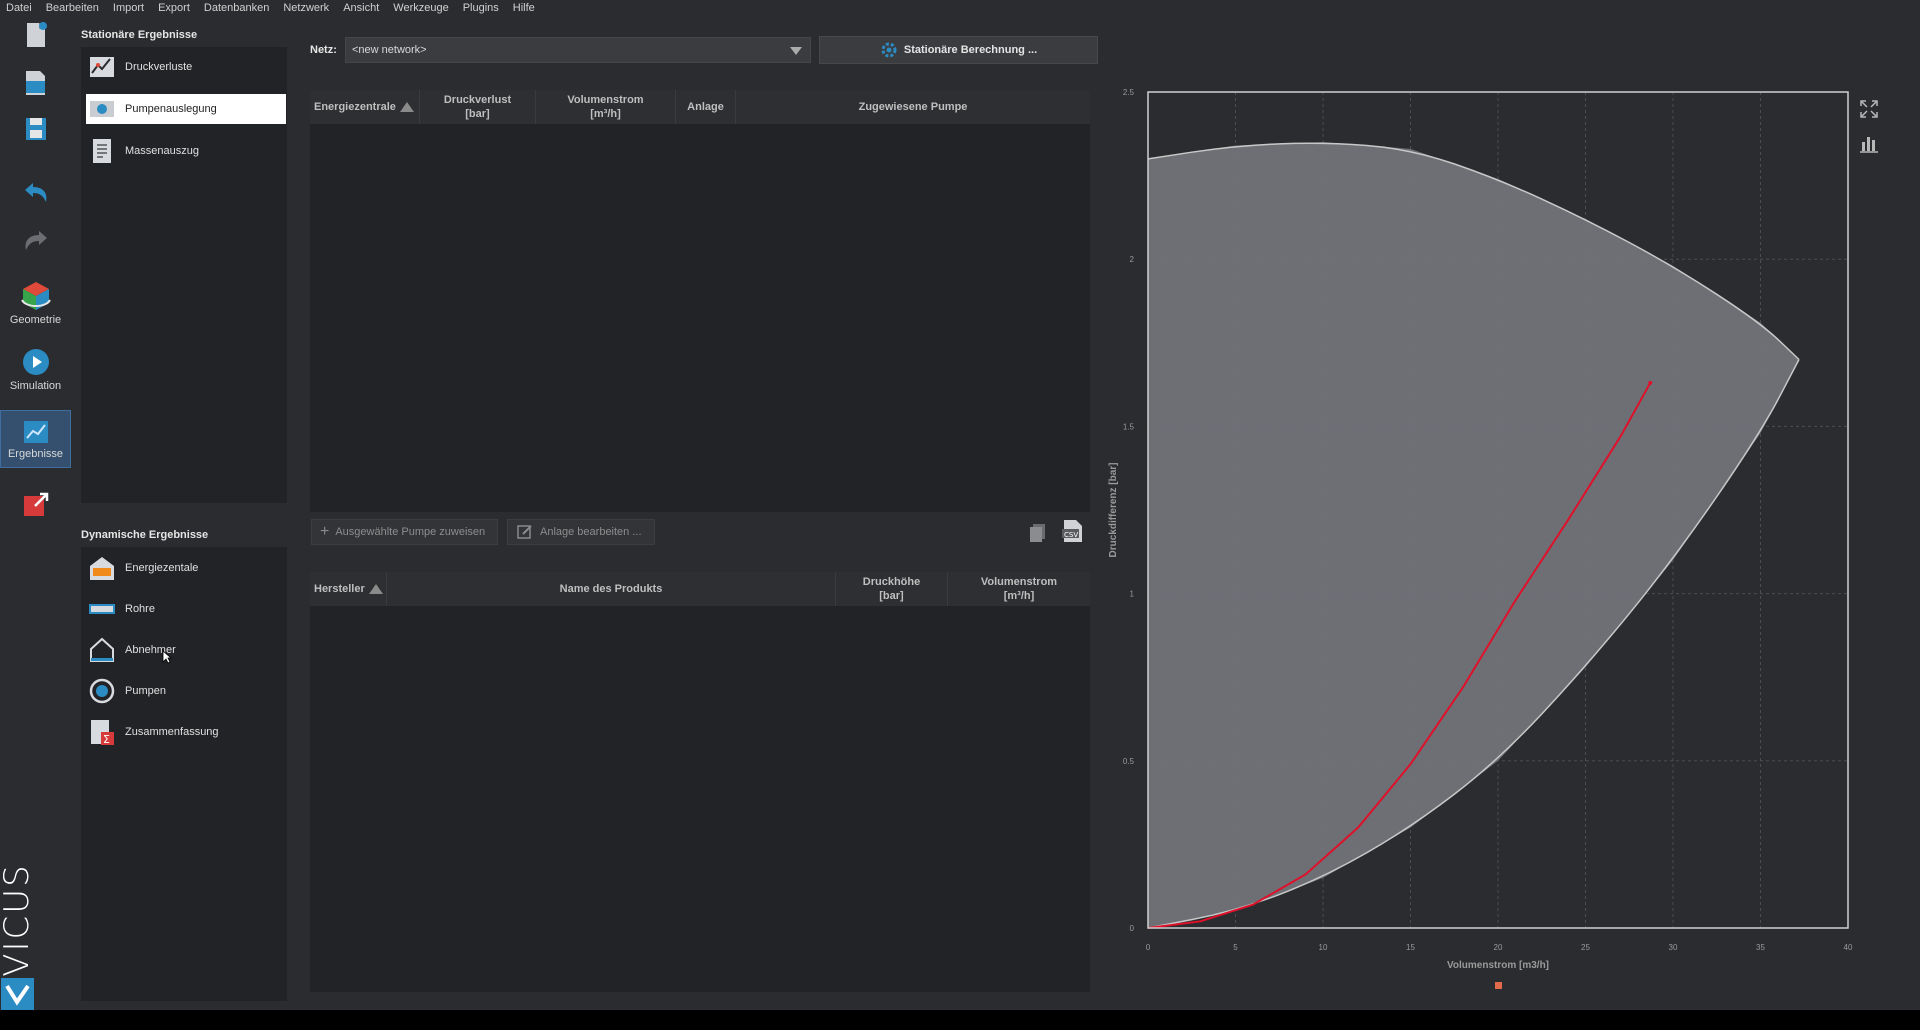  What do you see at coordinates (1760, 947) in the screenshot?
I see `x-tick-label: 35` at bounding box center [1760, 947].